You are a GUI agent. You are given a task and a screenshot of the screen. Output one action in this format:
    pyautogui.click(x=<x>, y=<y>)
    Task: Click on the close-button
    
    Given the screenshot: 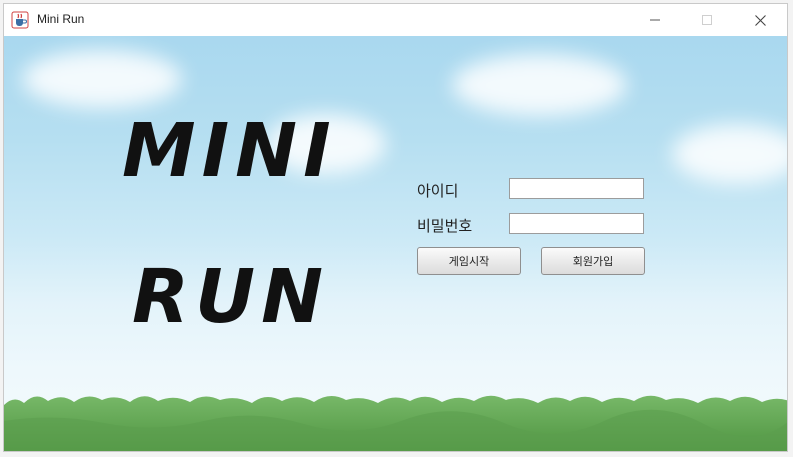 What is the action you would take?
    pyautogui.click(x=760, y=20)
    